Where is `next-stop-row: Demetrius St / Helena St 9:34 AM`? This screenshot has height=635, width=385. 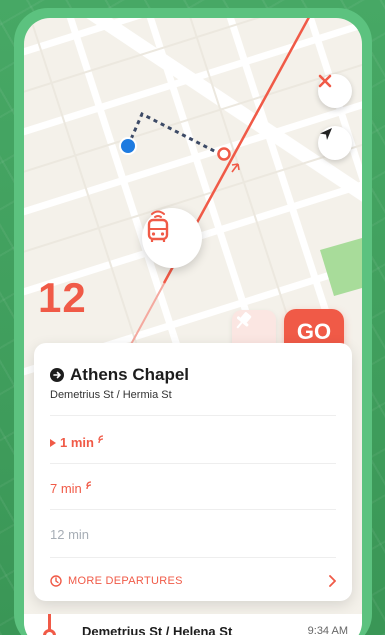
next-stop-row: Demetrius St / Helena St 9:34 AM is located at coordinates (193, 624).